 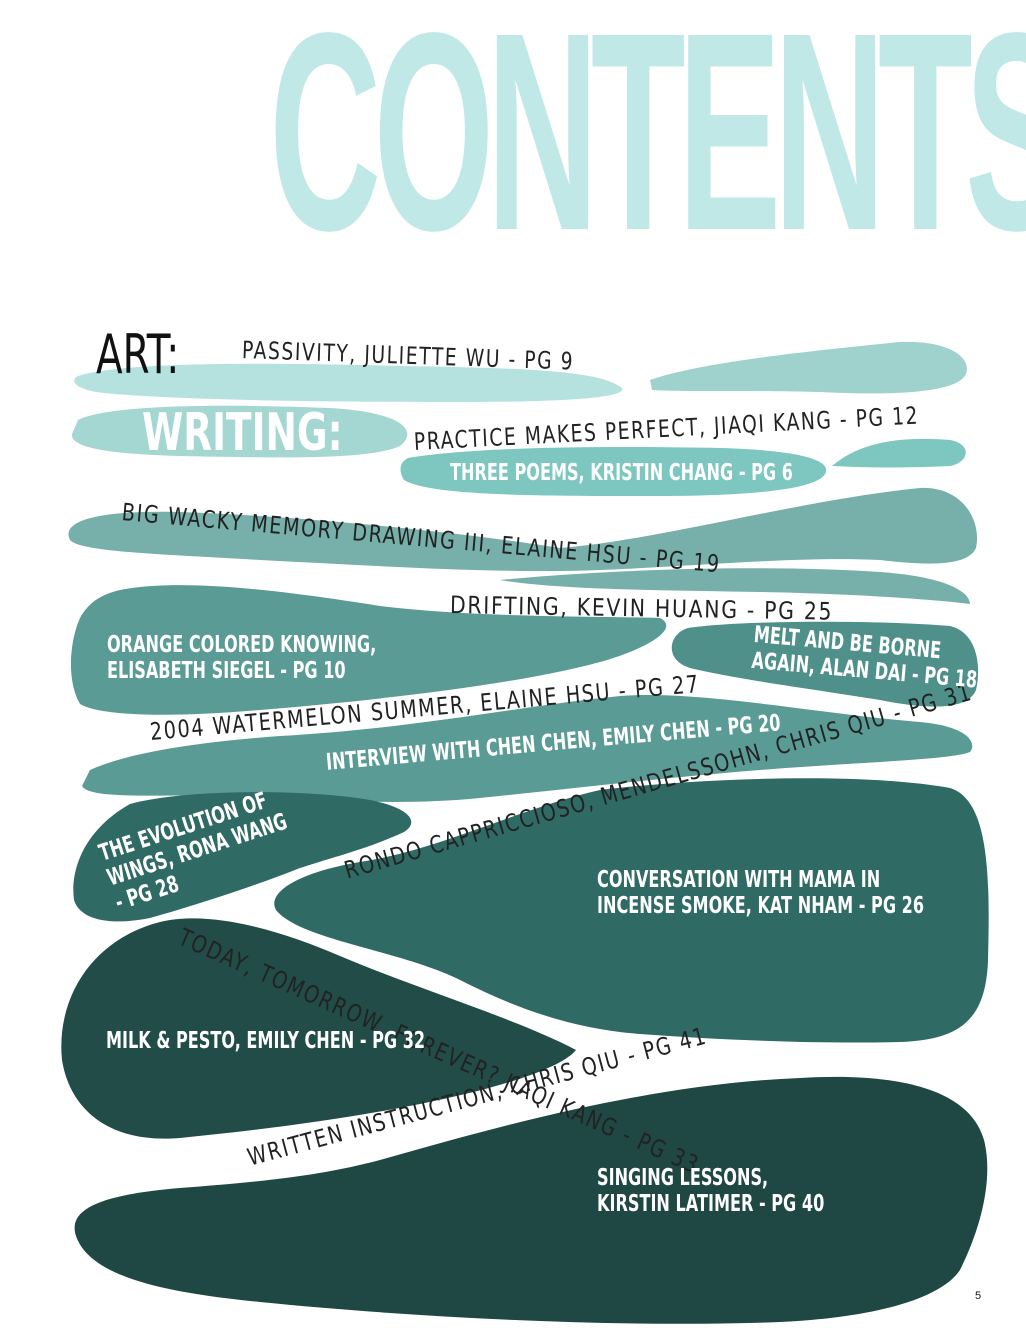 I want to click on writing-item-line: ORANGE COLORED KNOWING,, so click(x=242, y=645).